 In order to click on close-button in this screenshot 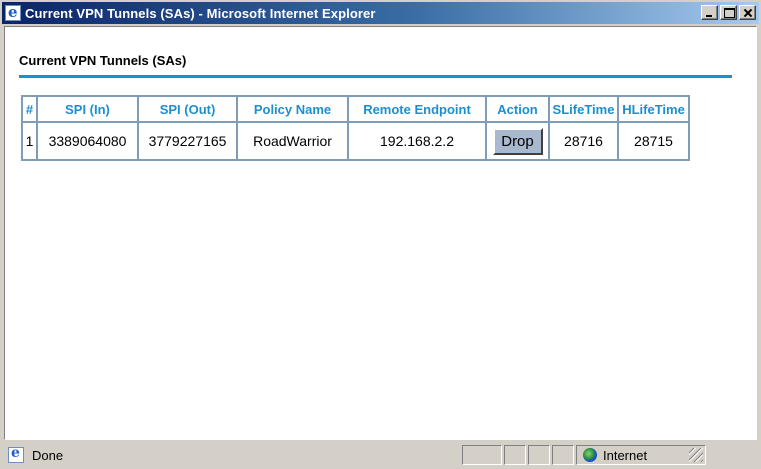, I will do `click(747, 12)`.